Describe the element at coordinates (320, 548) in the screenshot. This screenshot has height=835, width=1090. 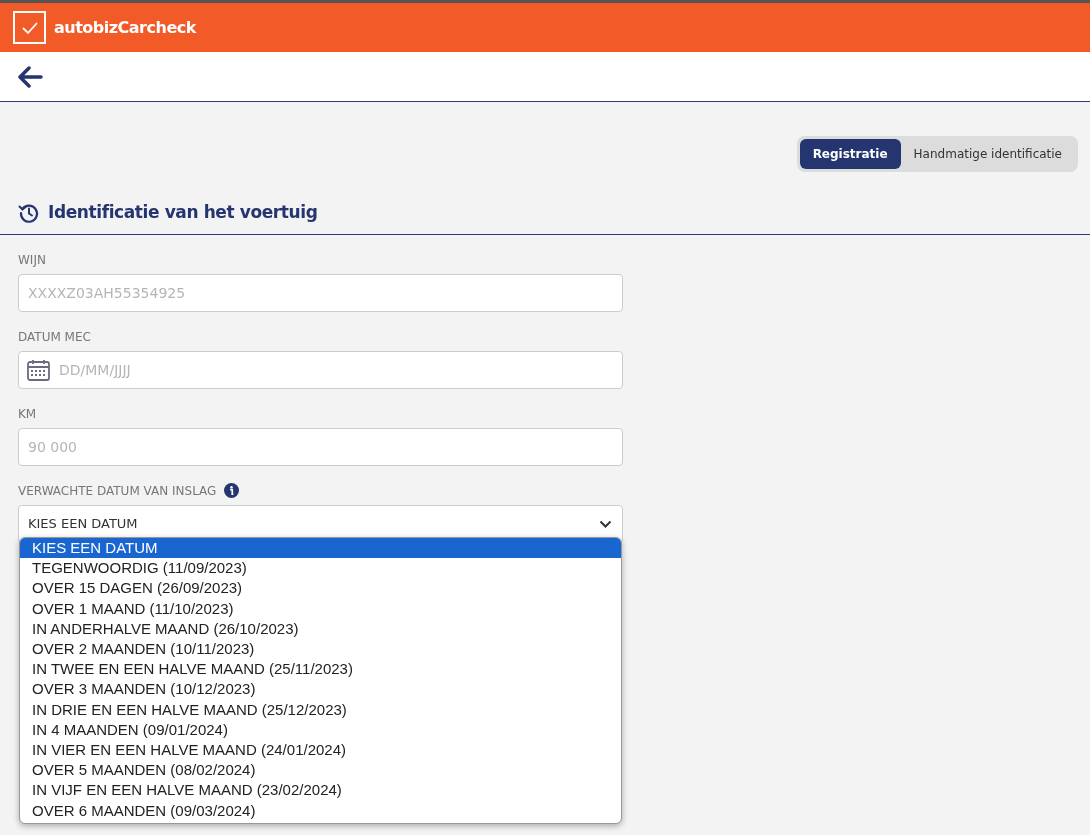
I see `dropdown-option: KIES EEN DATUM` at that location.